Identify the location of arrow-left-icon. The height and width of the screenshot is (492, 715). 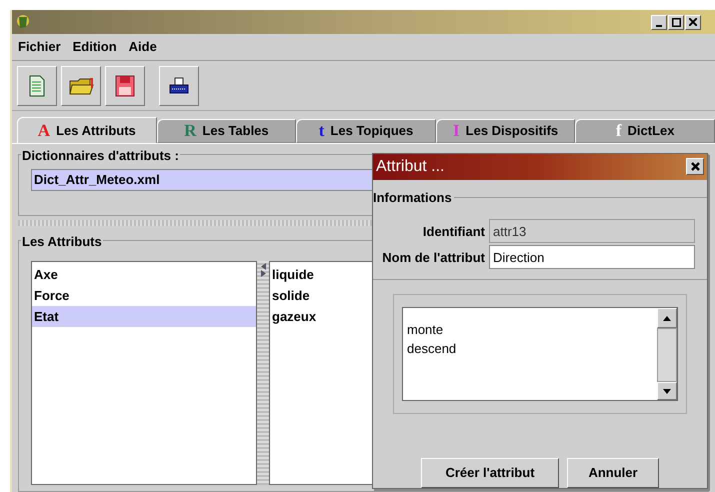
(263, 266).